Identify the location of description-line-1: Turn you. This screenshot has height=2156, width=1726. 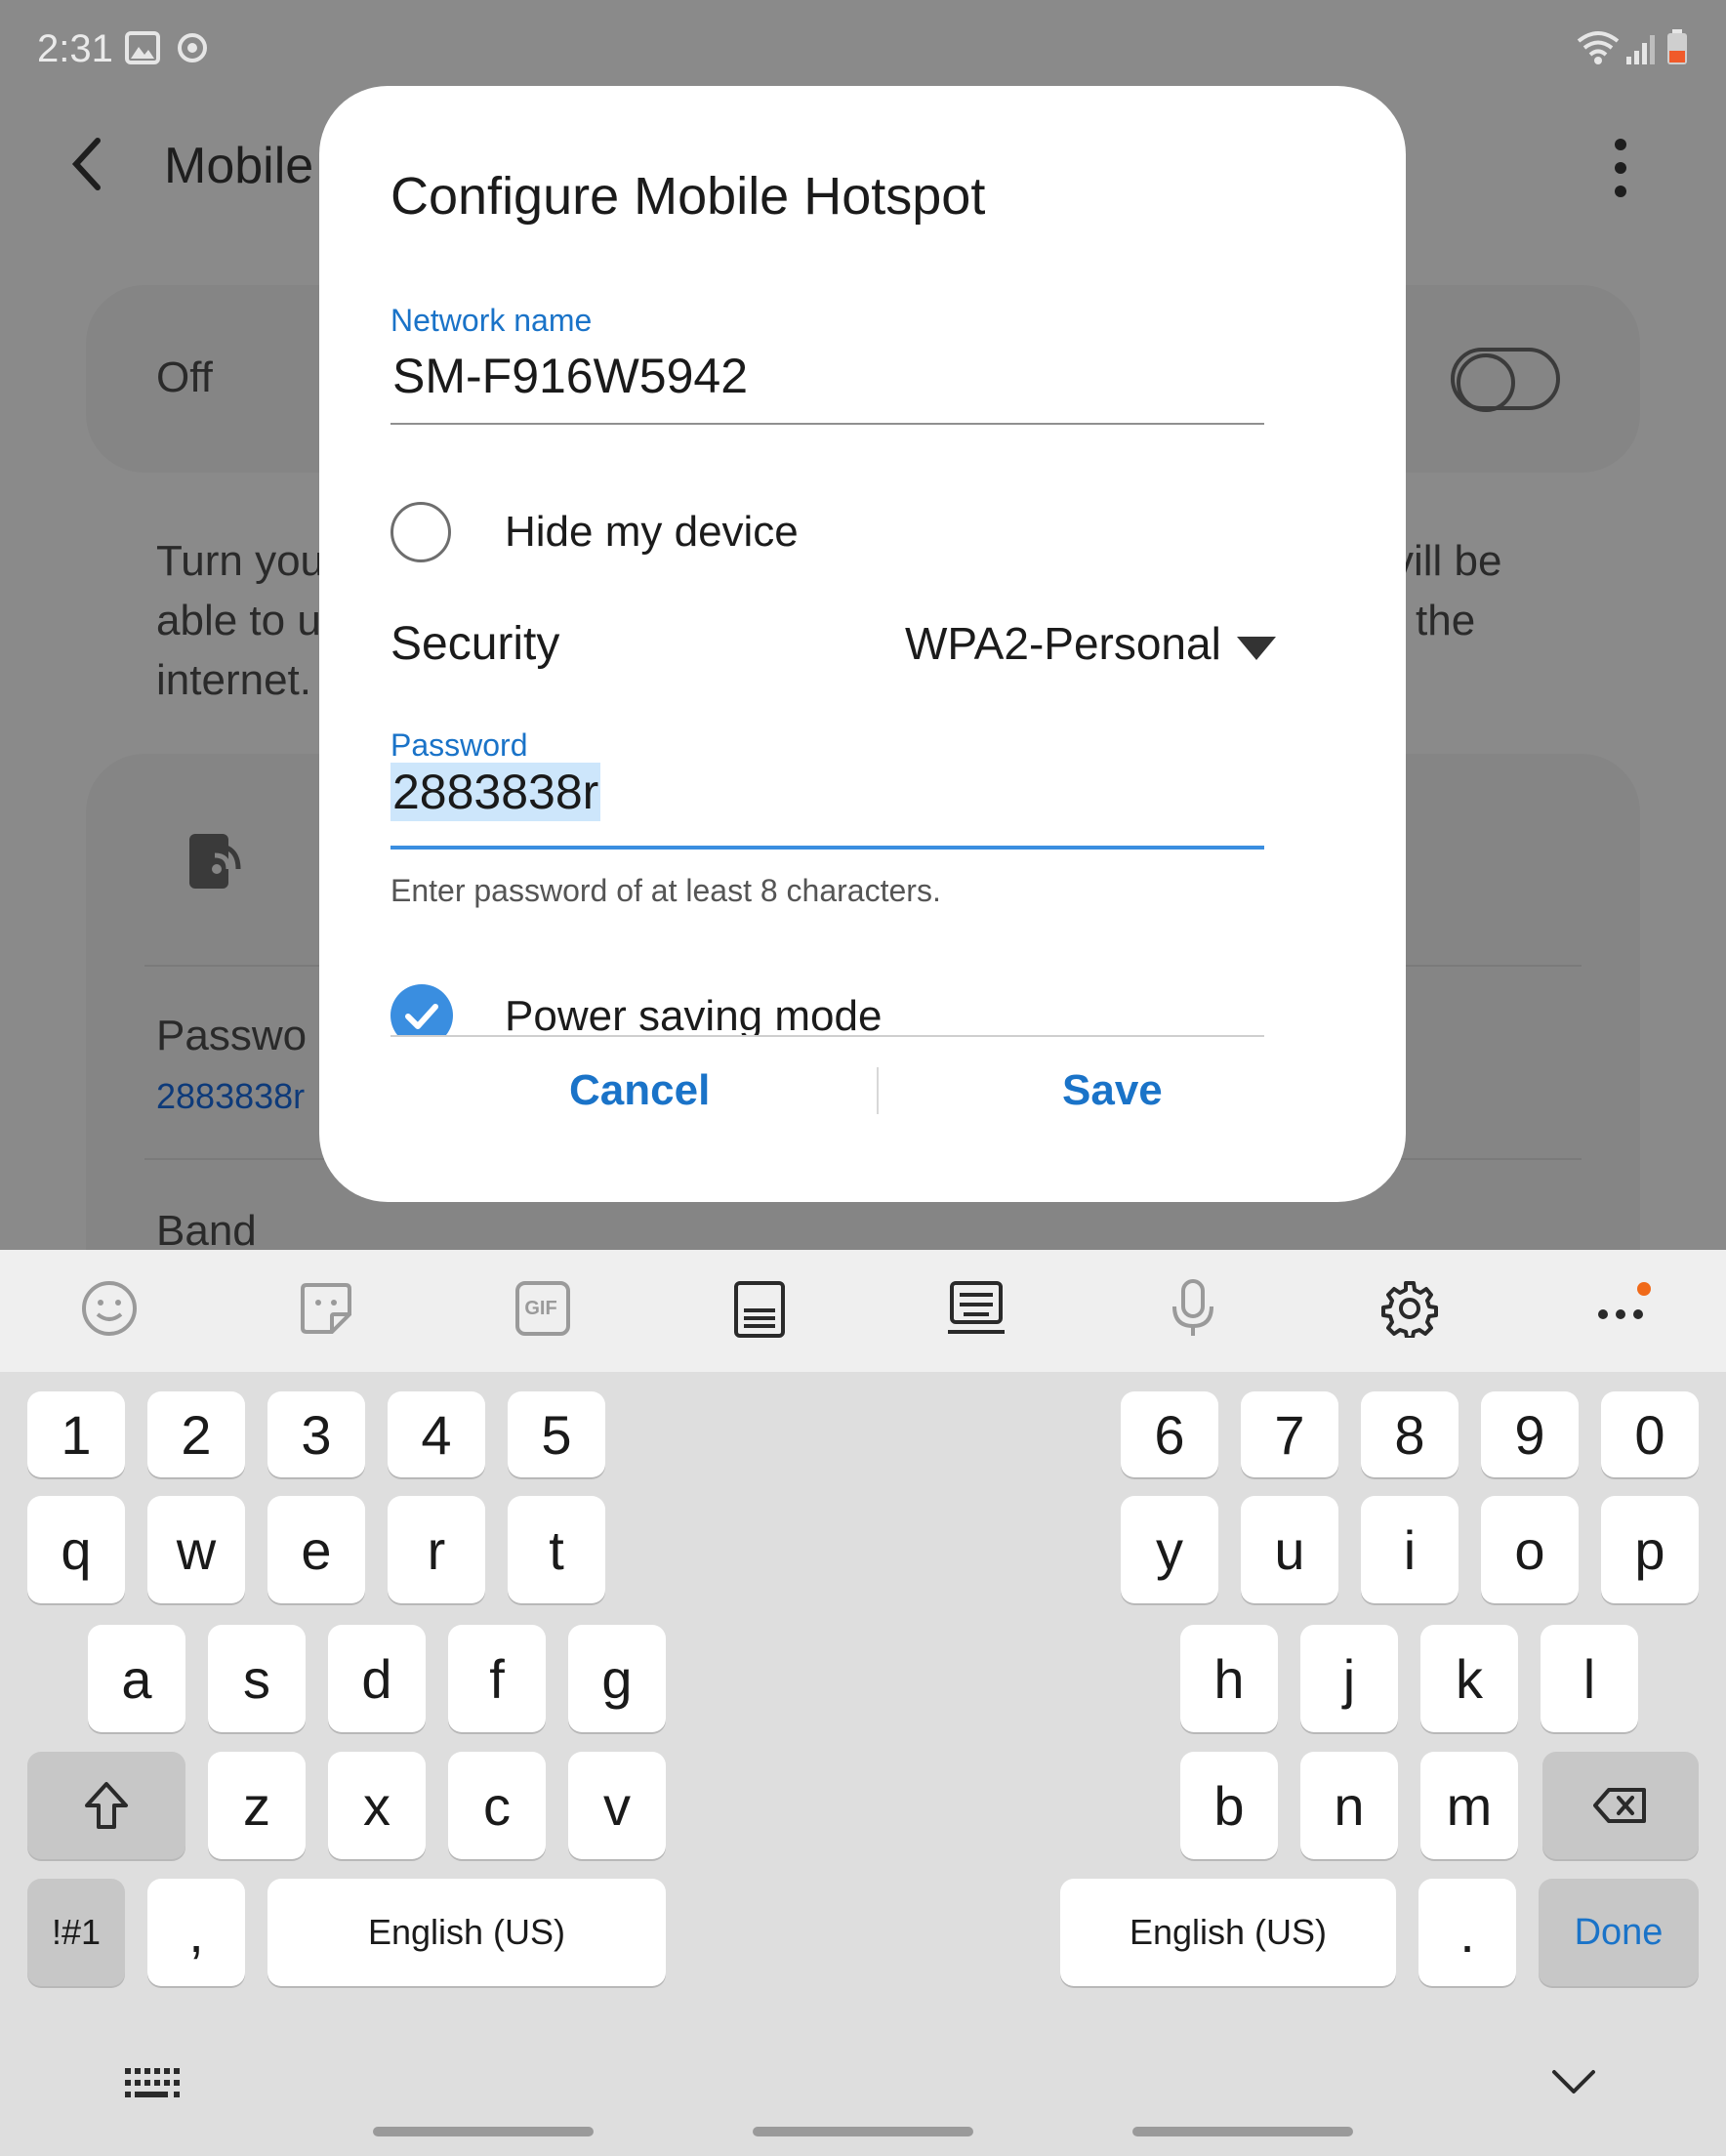
(240, 561).